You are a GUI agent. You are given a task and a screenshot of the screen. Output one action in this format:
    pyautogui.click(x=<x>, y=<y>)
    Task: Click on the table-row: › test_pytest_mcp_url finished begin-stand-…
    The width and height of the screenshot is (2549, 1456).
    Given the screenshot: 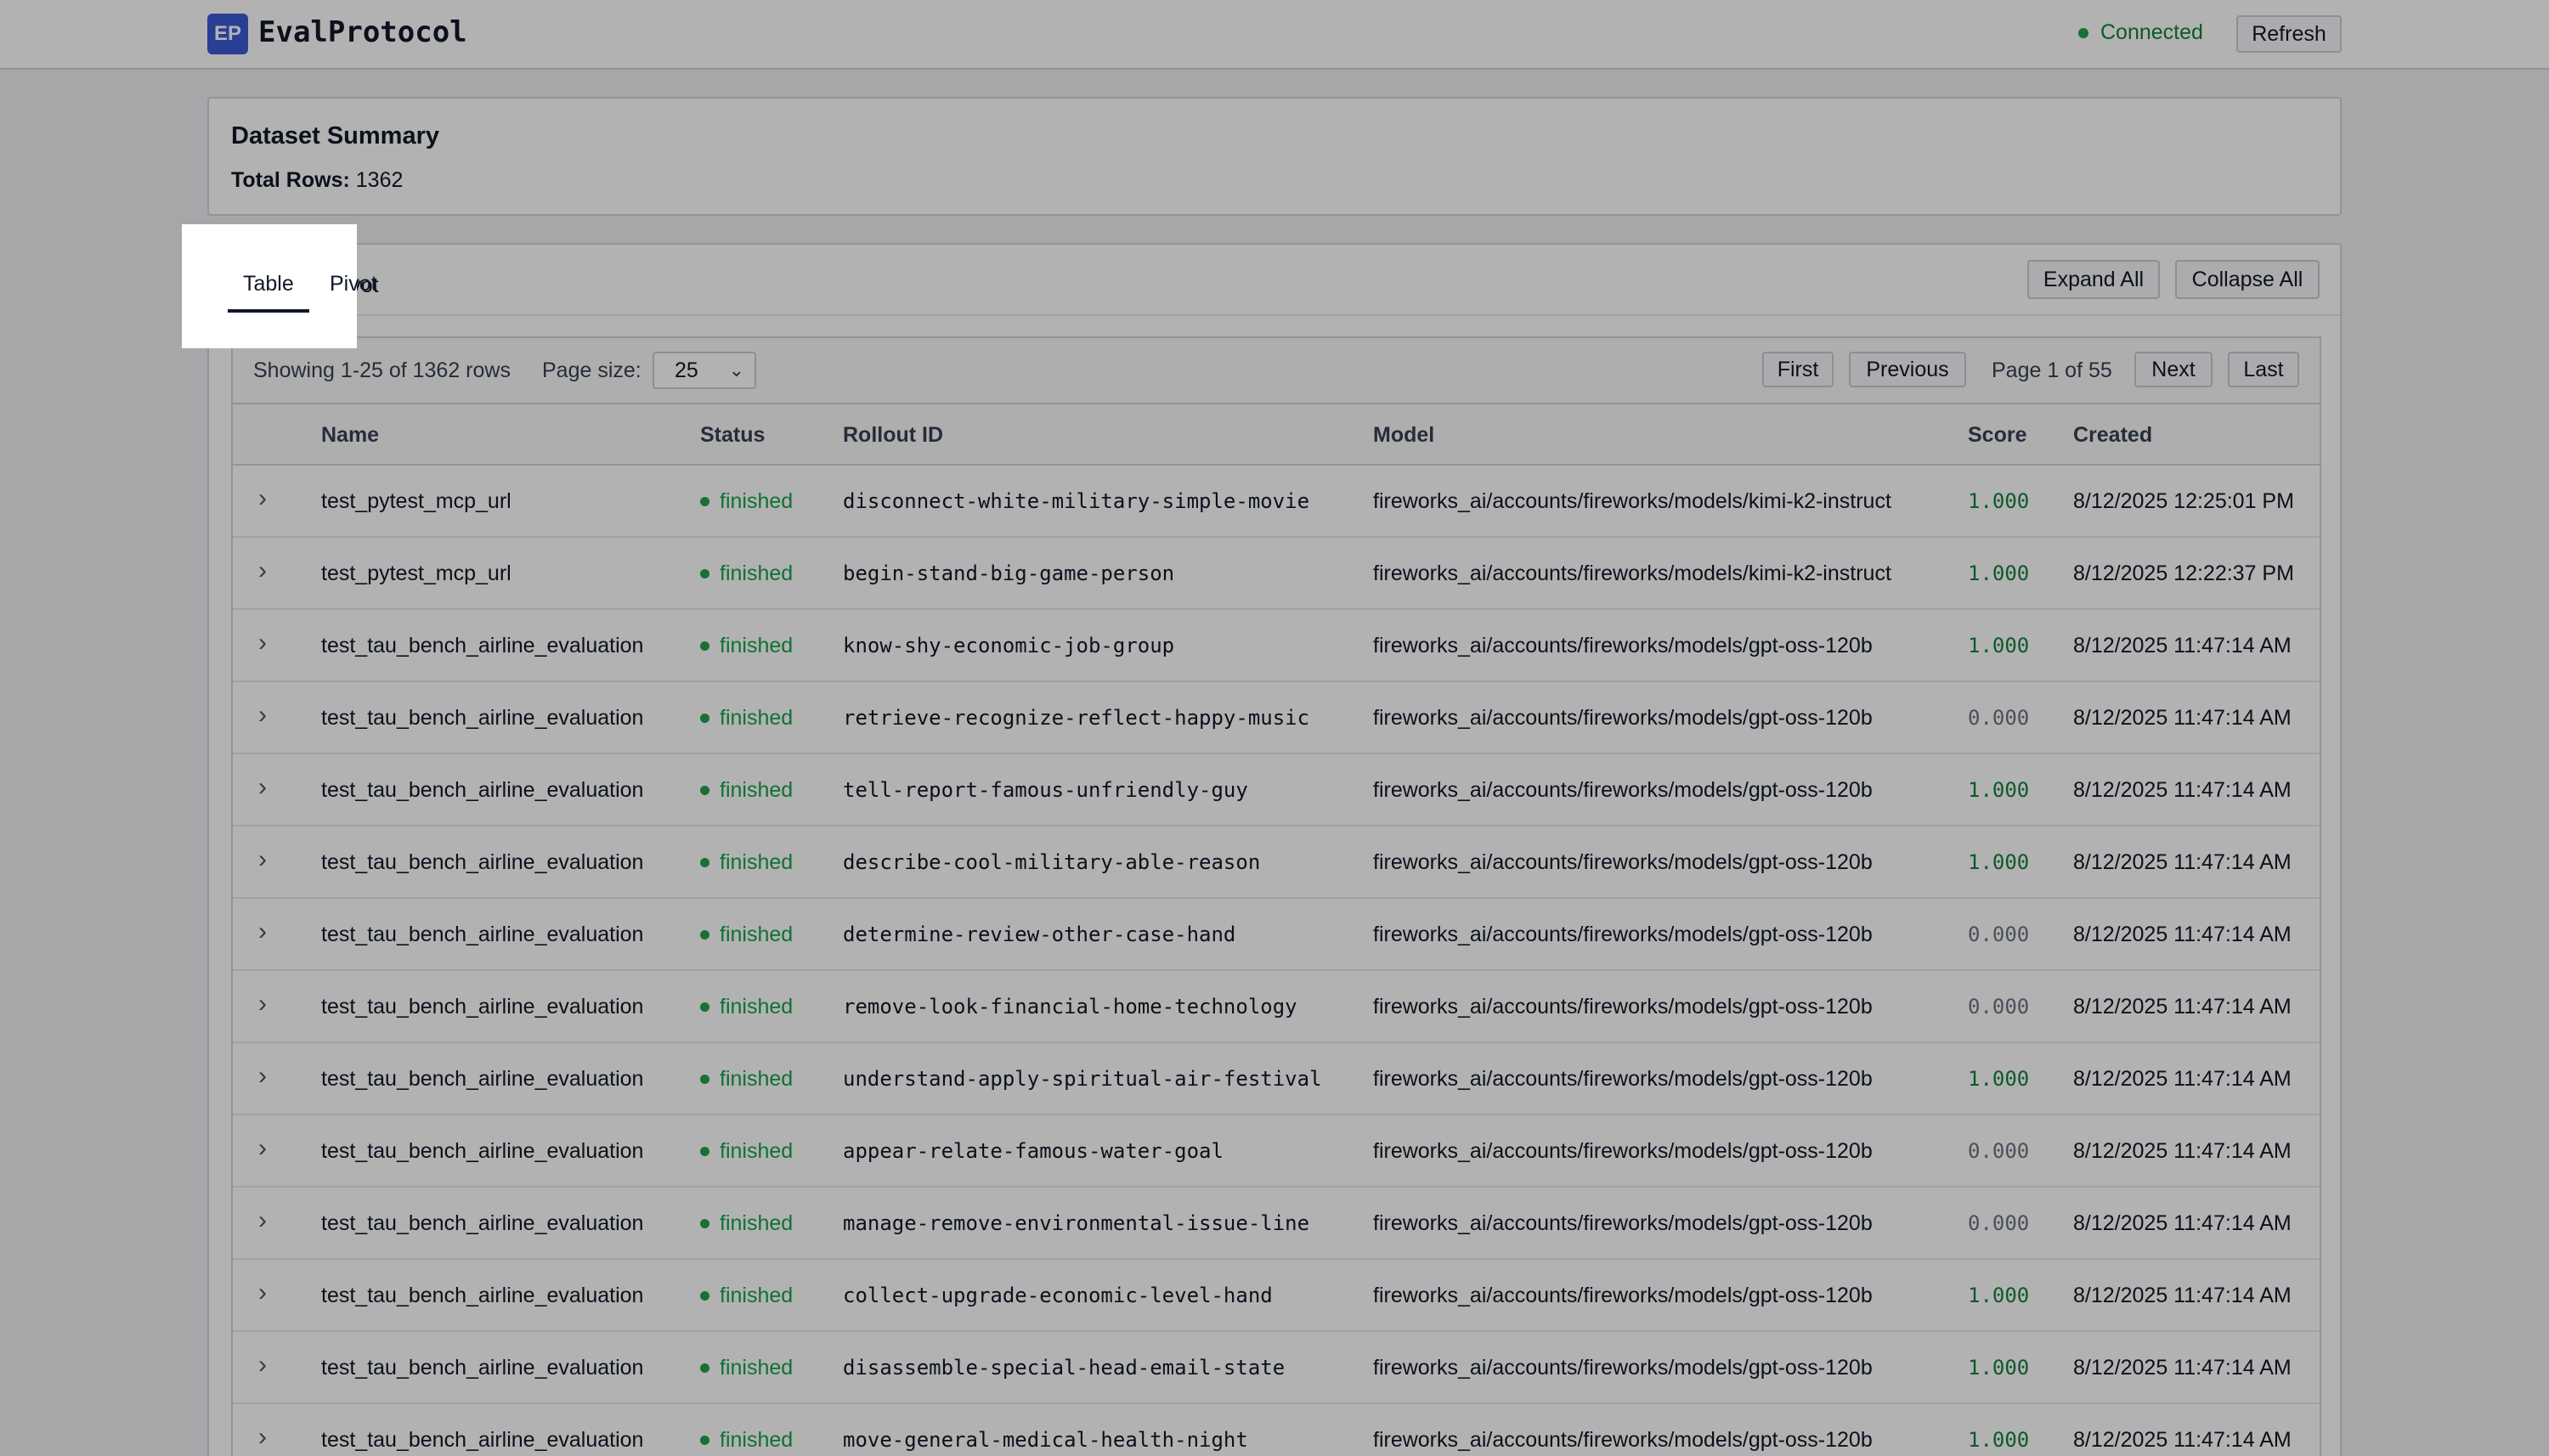 What is the action you would take?
    pyautogui.click(x=1277, y=574)
    